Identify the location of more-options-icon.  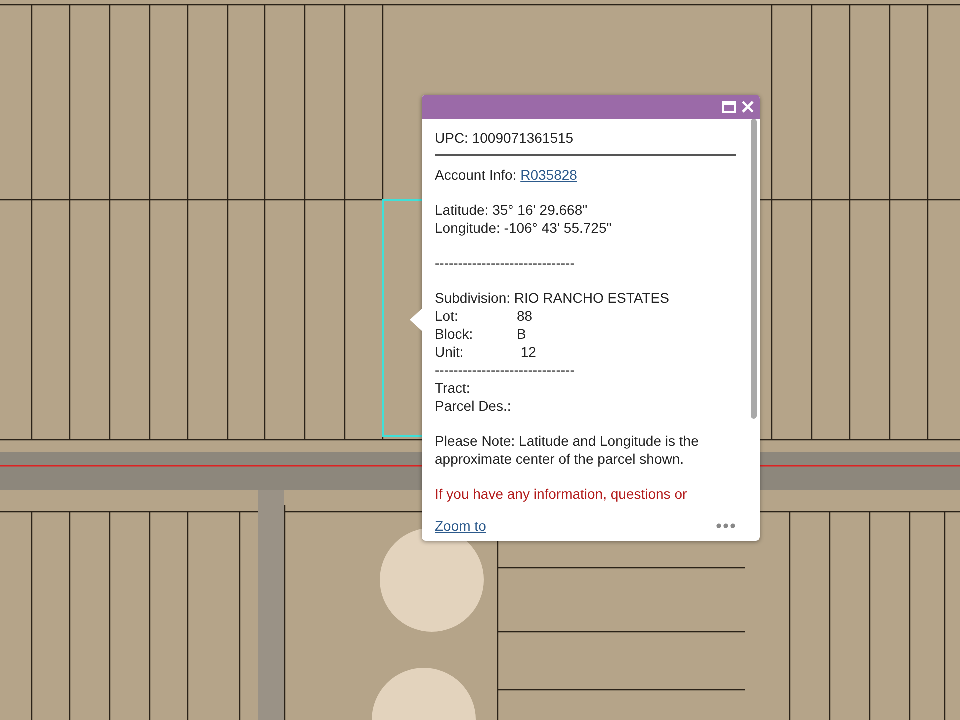
(726, 526).